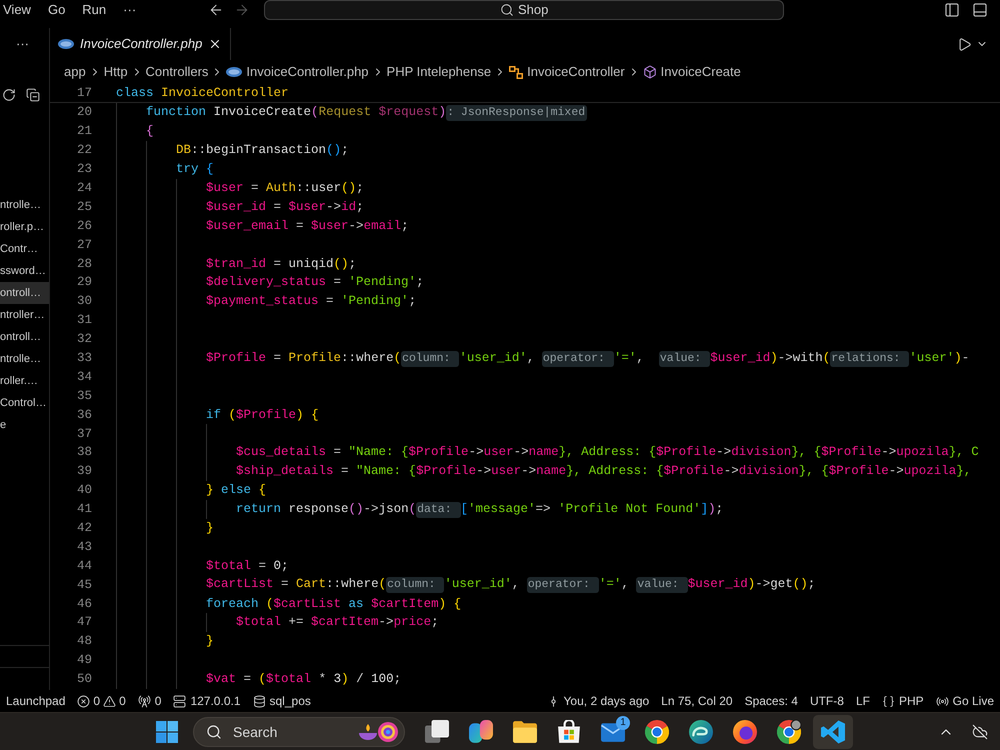 Image resolution: width=1000 pixels, height=750 pixels. I want to click on line-number: 21, so click(84, 131).